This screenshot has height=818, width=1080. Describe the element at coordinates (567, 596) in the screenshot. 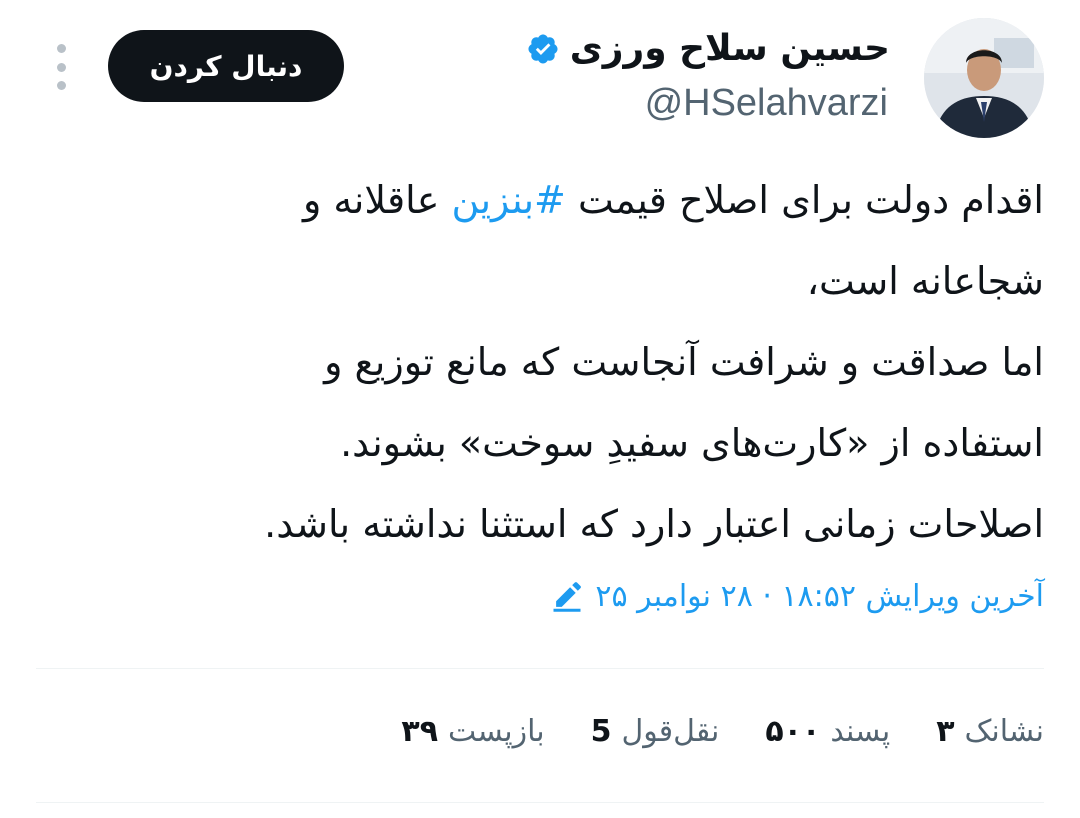

I see `pencil-icon` at that location.